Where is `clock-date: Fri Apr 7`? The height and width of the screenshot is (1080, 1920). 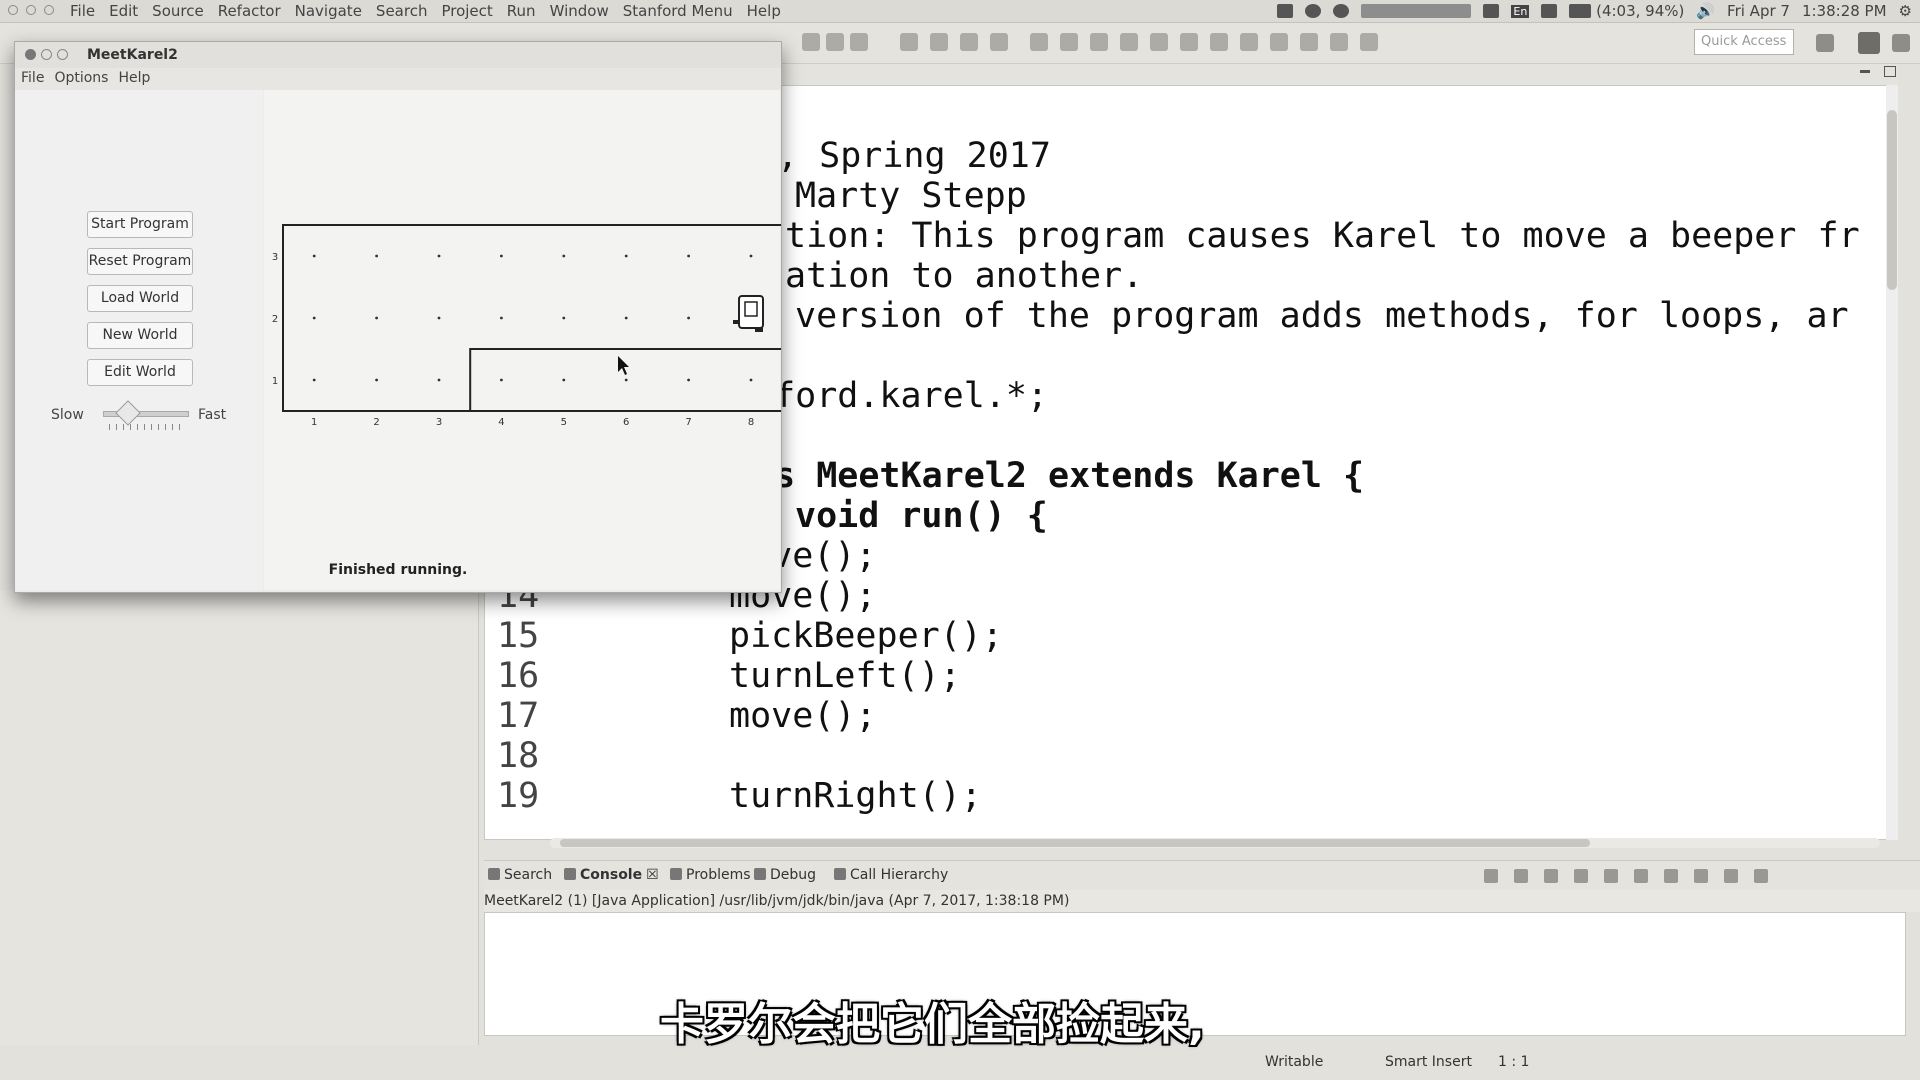 clock-date: Fri Apr 7 is located at coordinates (1758, 11).